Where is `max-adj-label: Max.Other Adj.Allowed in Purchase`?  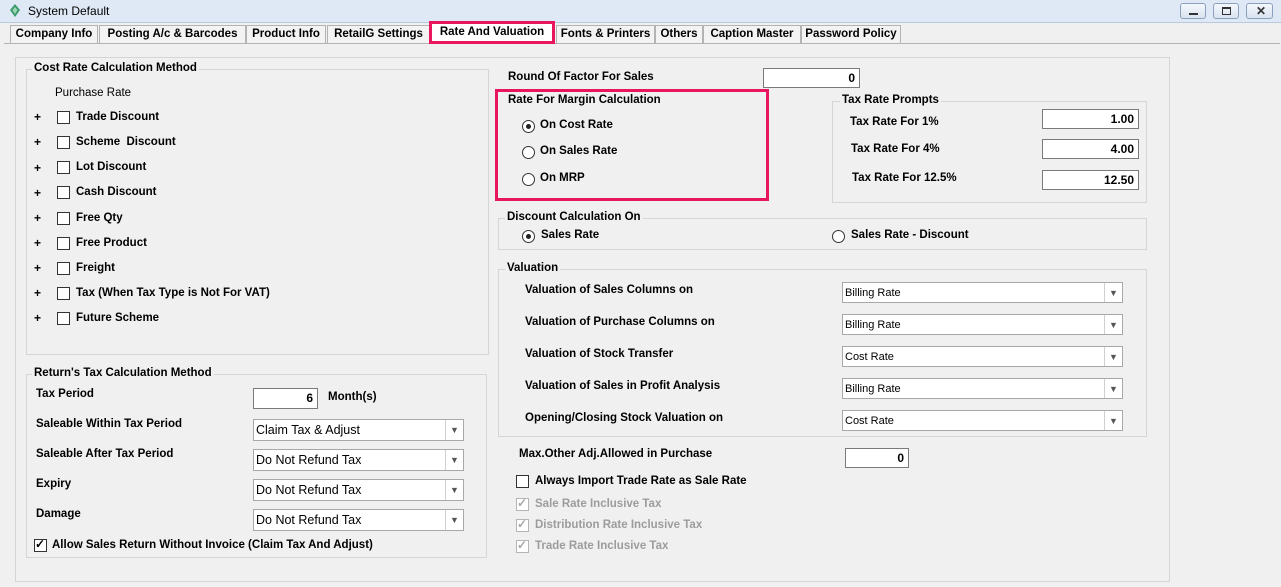
max-adj-label: Max.Other Adj.Allowed in Purchase is located at coordinates (616, 454).